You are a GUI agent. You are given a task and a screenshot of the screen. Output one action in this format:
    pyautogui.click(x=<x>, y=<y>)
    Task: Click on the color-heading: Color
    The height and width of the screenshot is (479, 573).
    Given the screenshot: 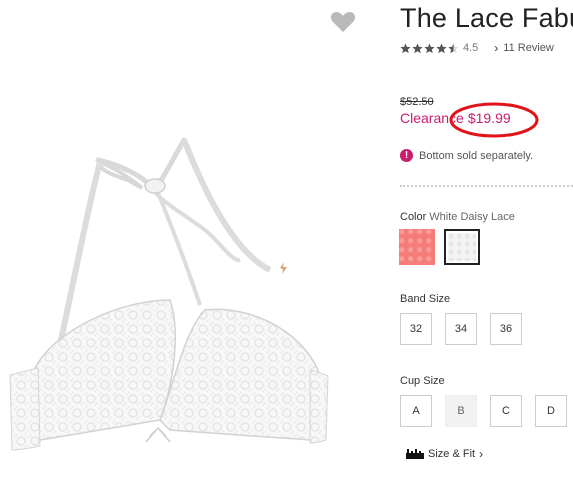 What is the action you would take?
    pyautogui.click(x=413, y=217)
    